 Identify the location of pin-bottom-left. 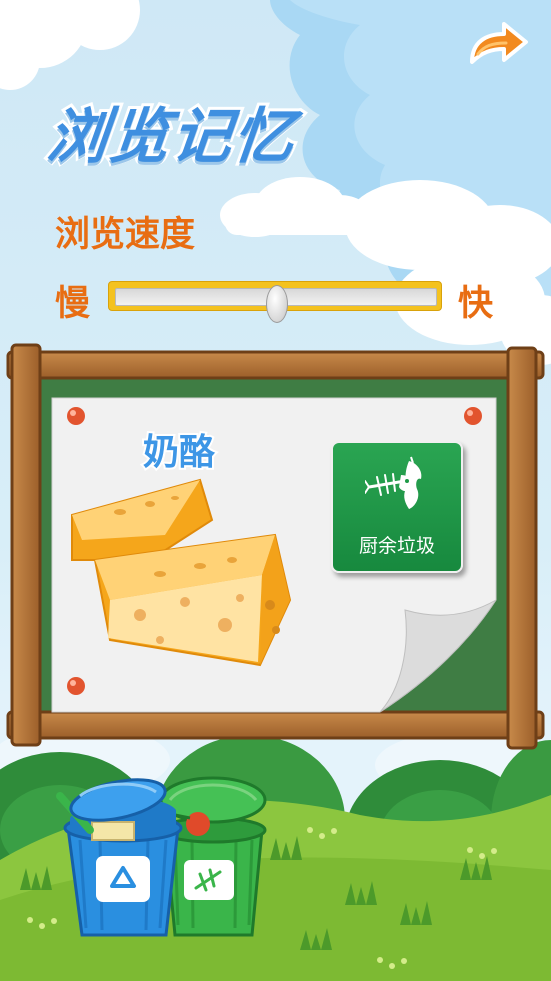
(76, 686).